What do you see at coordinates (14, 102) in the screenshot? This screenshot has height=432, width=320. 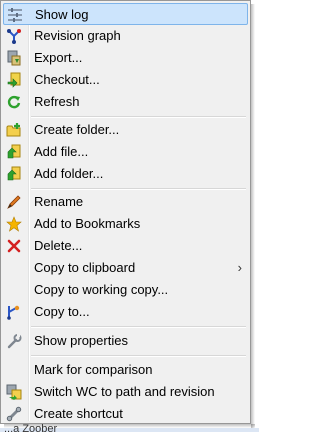 I see `refresh-icon` at bounding box center [14, 102].